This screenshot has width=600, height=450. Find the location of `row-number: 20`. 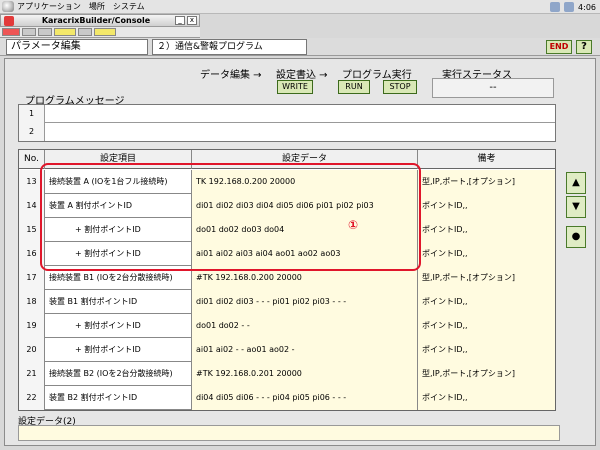

row-number: 20 is located at coordinates (32, 350).